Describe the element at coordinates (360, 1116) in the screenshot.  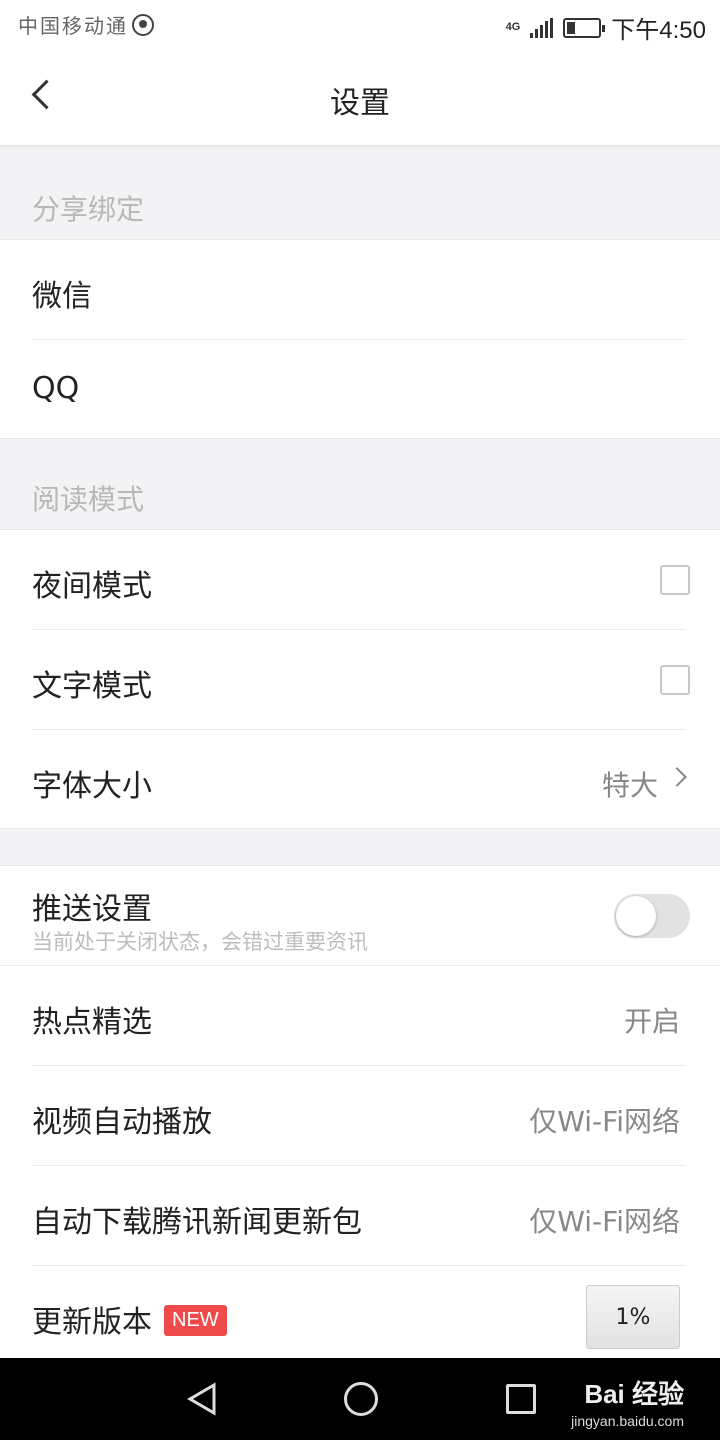
I see `row-video-autoplay: 视频自动播放 仅Wi-Fi网络` at that location.